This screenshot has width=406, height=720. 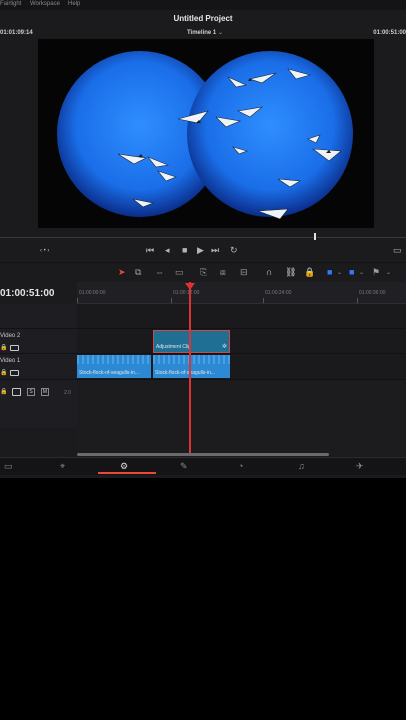 I want to click on replace-clip-icon: ⊟, so click(x=244, y=272).